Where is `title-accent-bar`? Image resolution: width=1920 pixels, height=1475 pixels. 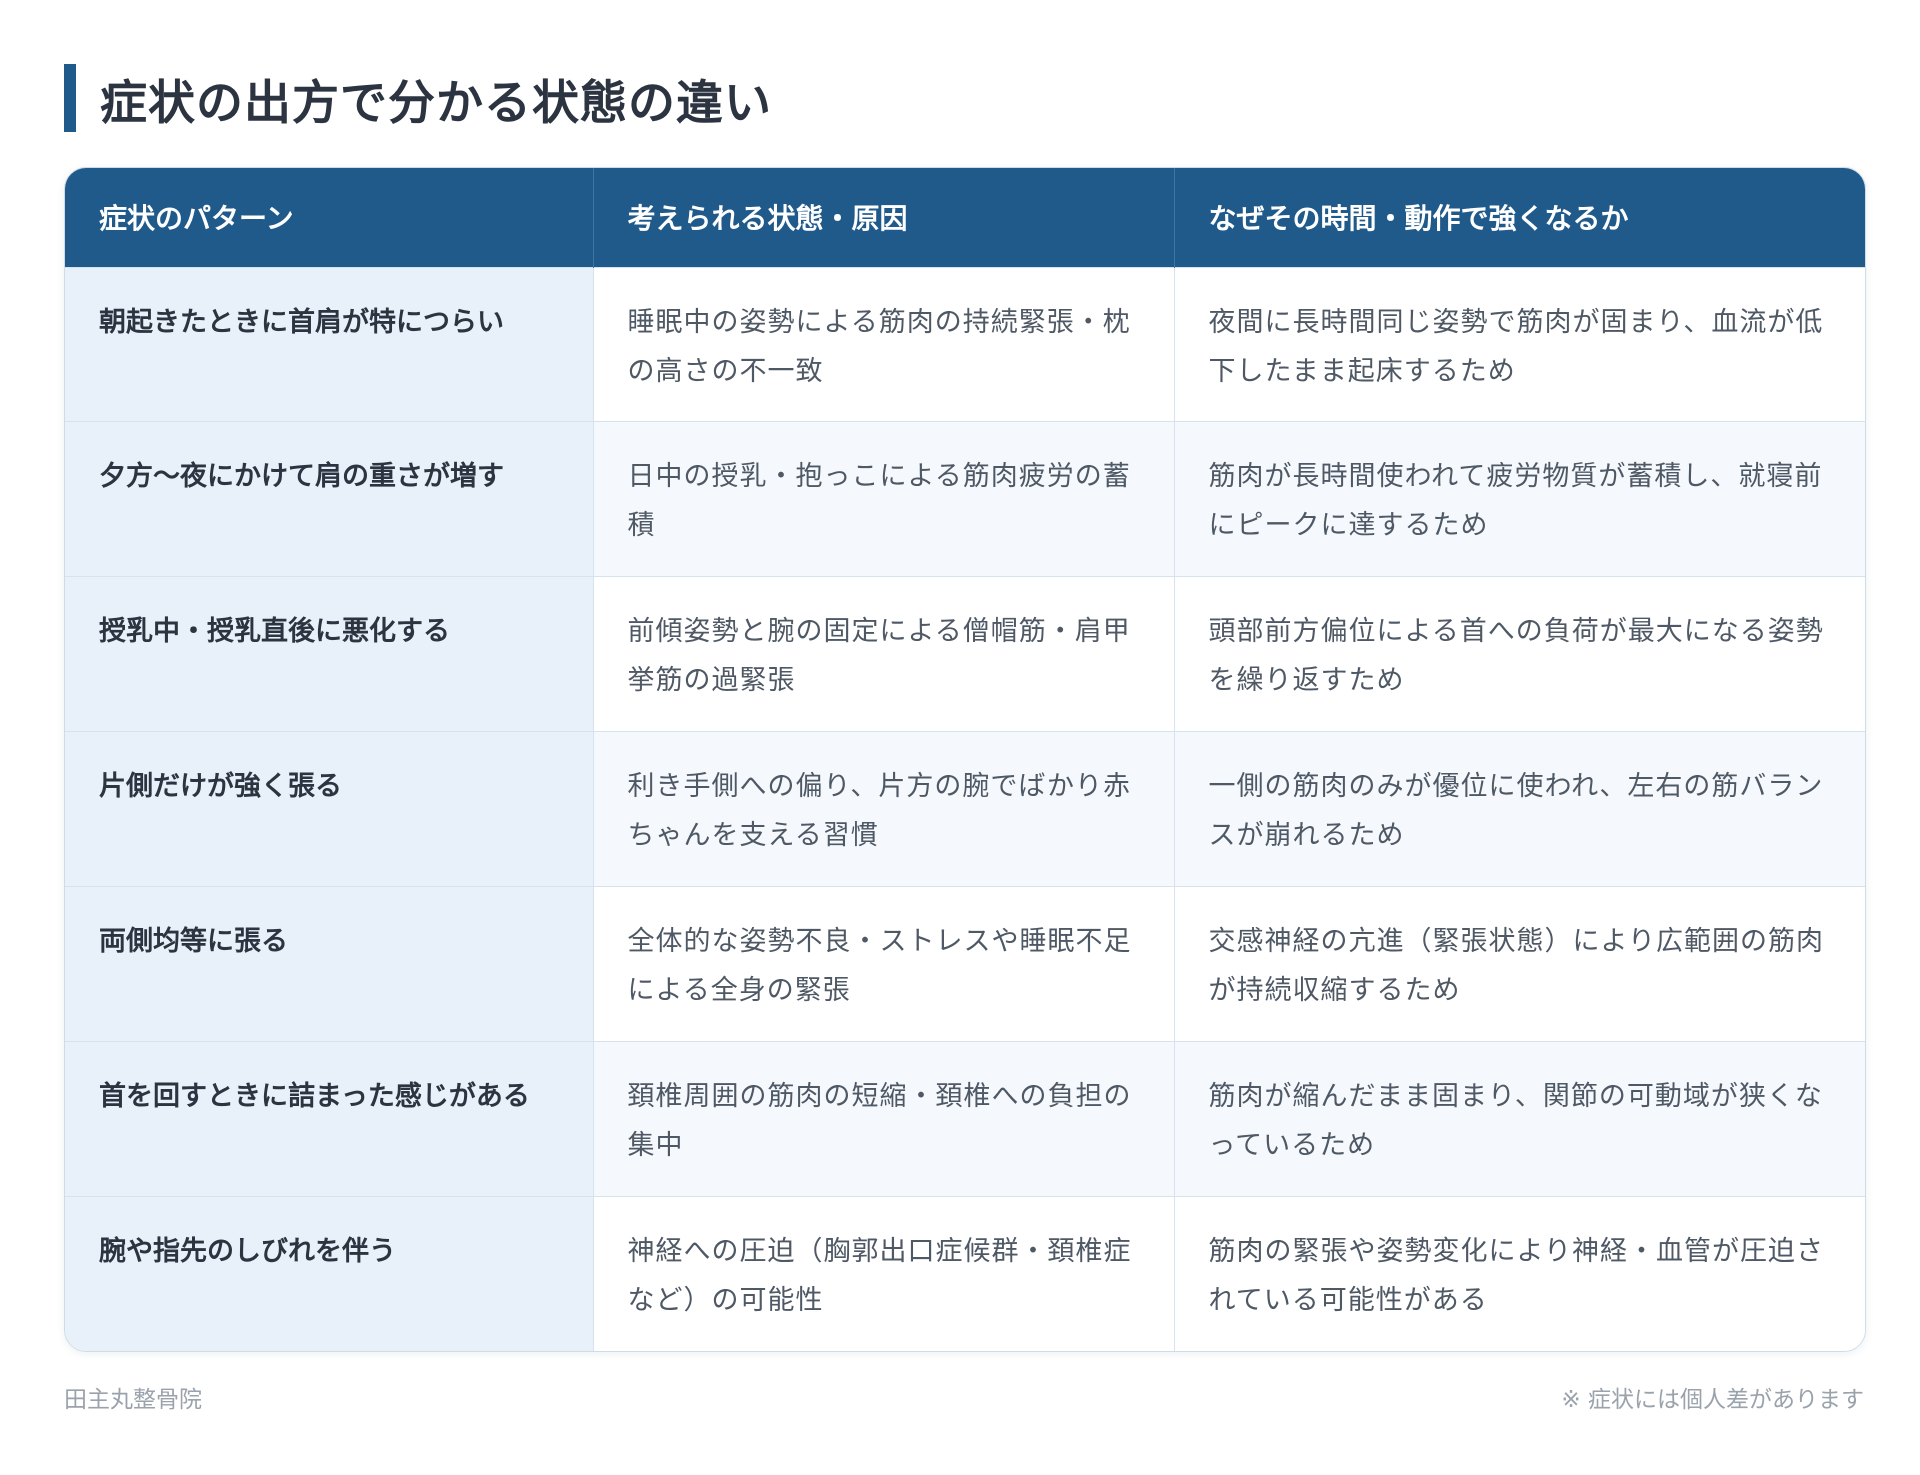 title-accent-bar is located at coordinates (70, 98).